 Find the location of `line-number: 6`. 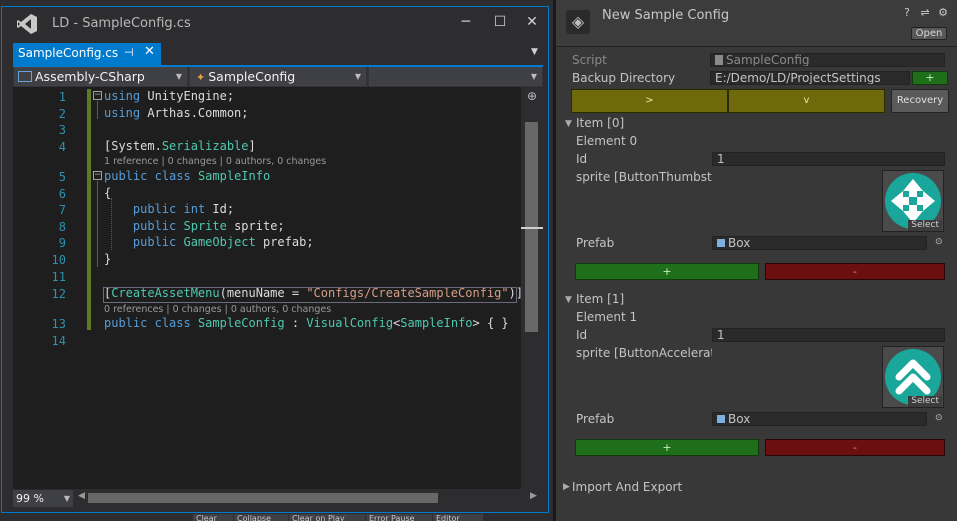

line-number: 6 is located at coordinates (62, 194).